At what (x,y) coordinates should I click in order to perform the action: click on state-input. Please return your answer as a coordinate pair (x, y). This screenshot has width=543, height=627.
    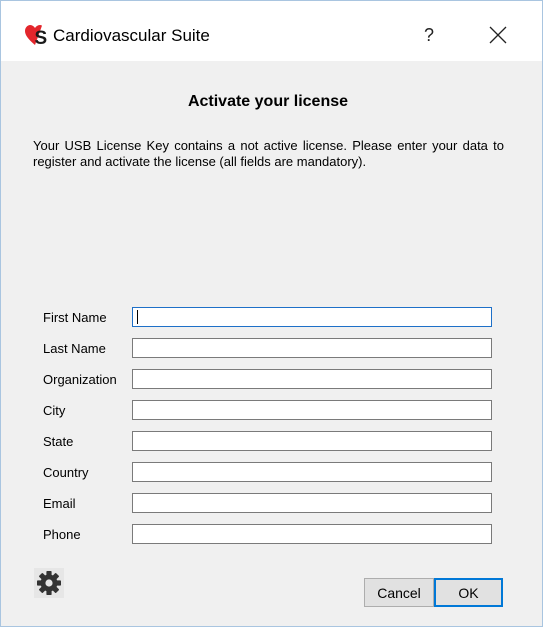
    Looking at the image, I should click on (312, 441).